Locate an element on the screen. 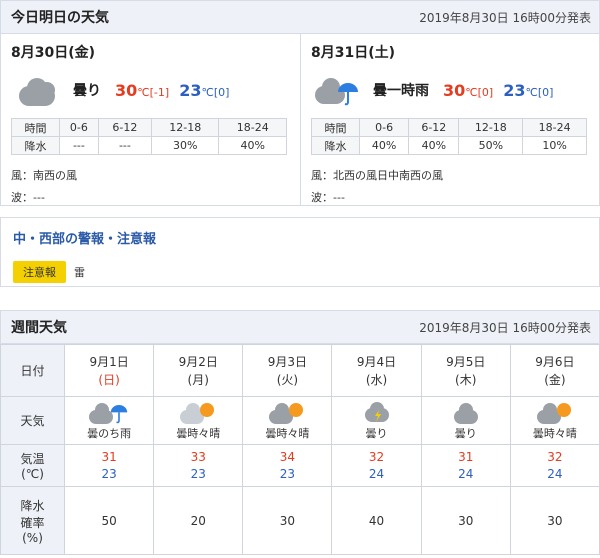 Image resolution: width=600 pixels, height=558 pixels. pop-label: 降水 確率 (%) is located at coordinates (32, 520).